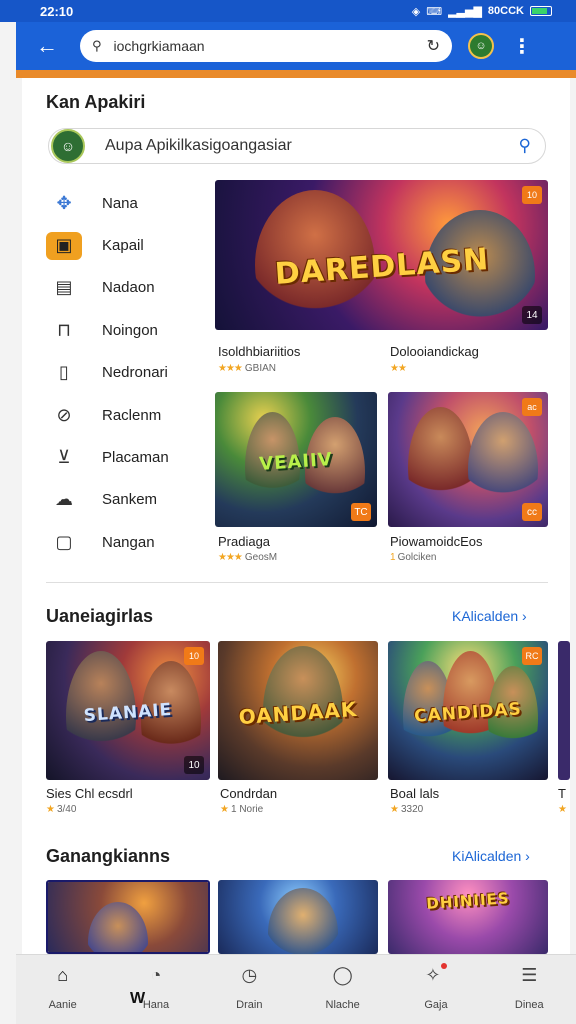 The width and height of the screenshot is (576, 1024). What do you see at coordinates (562, 793) in the screenshot?
I see `game-title: T` at bounding box center [562, 793].